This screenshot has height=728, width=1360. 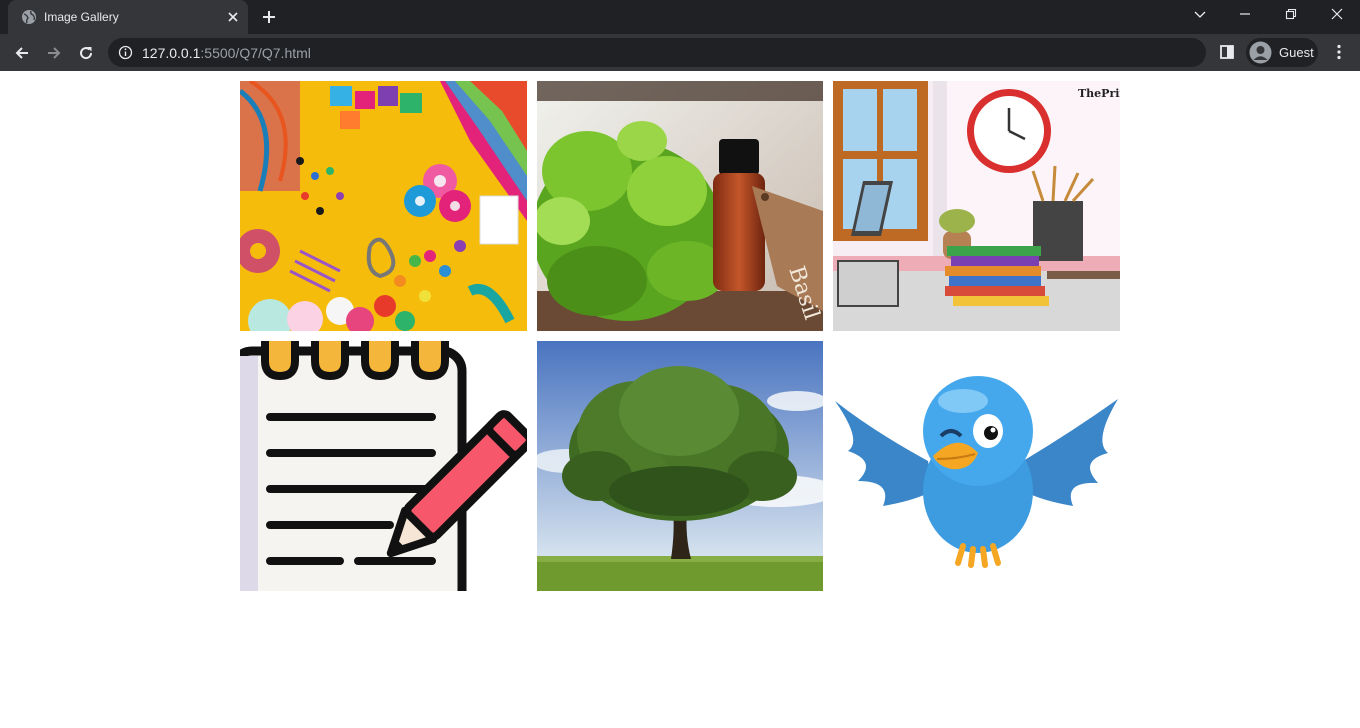 What do you see at coordinates (1227, 52) in the screenshot?
I see `side-panel-icon` at bounding box center [1227, 52].